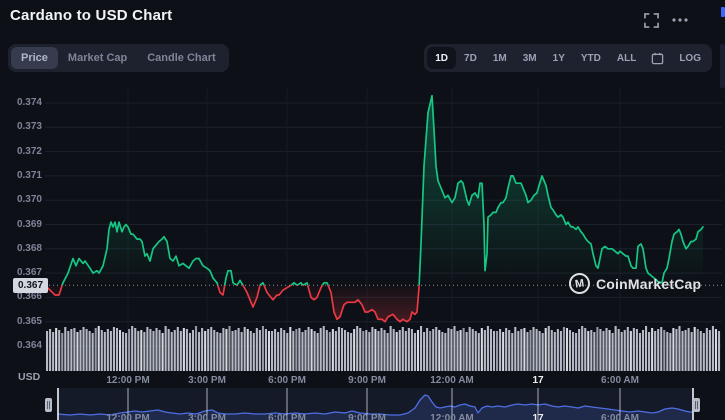 The image size is (725, 420). What do you see at coordinates (538, 416) in the screenshot?
I see `navigator-tick-label: 17` at bounding box center [538, 416].